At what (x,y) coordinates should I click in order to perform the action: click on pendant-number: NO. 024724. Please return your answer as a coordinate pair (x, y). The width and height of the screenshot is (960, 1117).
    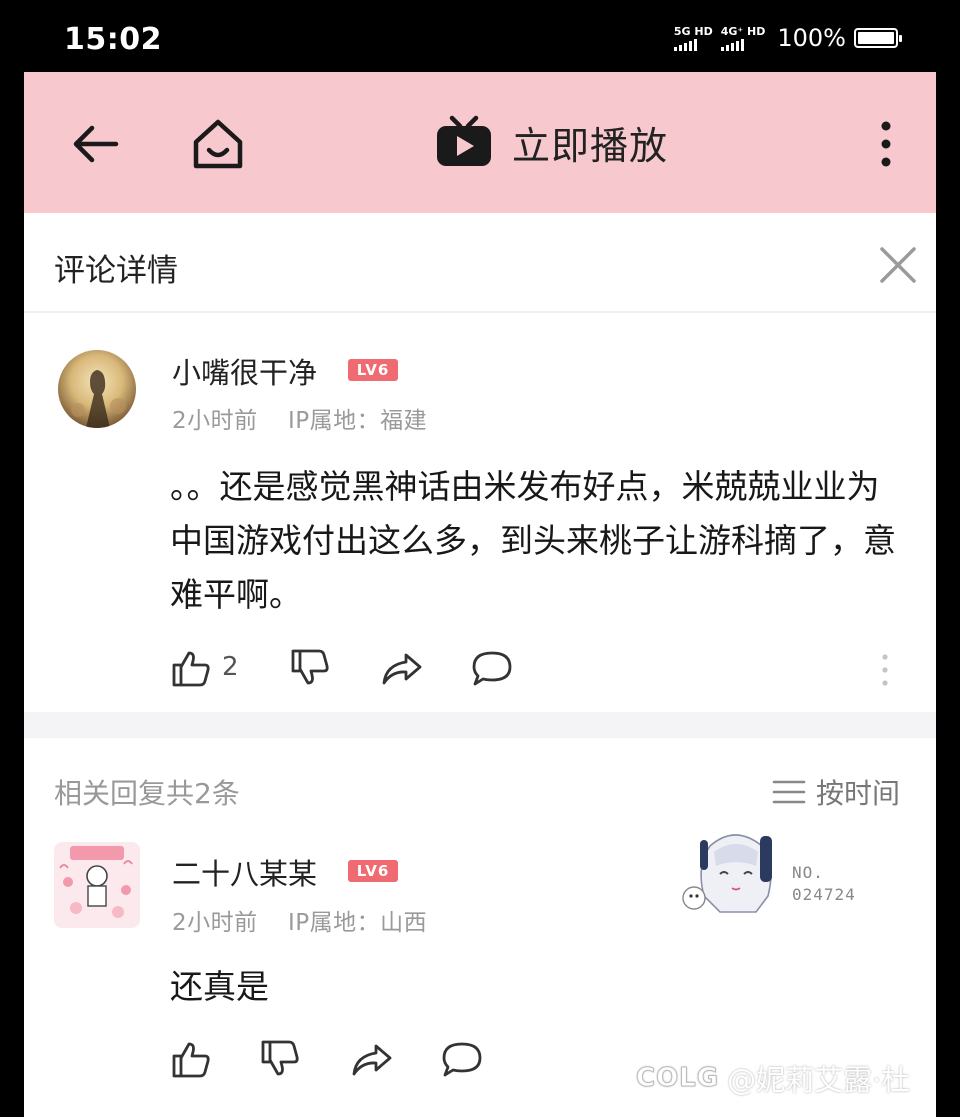
    Looking at the image, I should click on (824, 884).